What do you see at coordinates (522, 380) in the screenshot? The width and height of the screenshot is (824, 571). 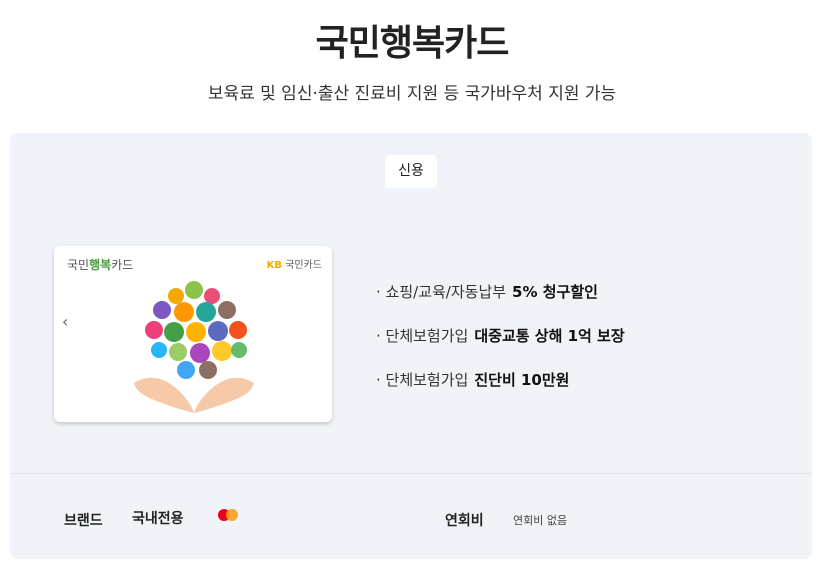 I see `benefit-value: 진단비 10만원` at bounding box center [522, 380].